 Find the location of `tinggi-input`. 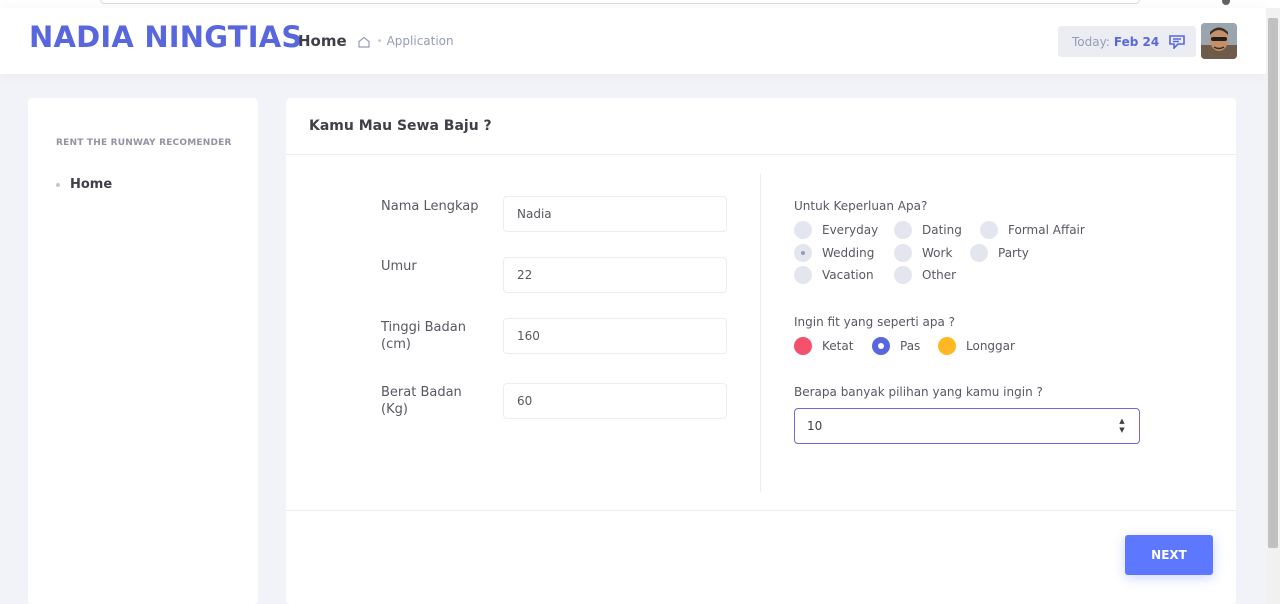

tinggi-input is located at coordinates (615, 336).